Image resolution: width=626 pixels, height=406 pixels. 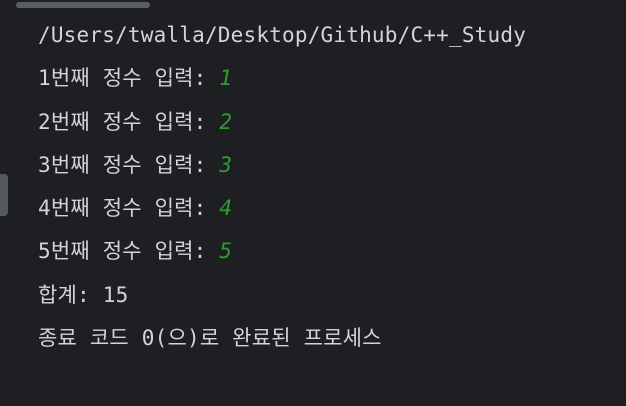 I want to click on input-prompt: 1번째 정수 입력:, so click(x=129, y=78).